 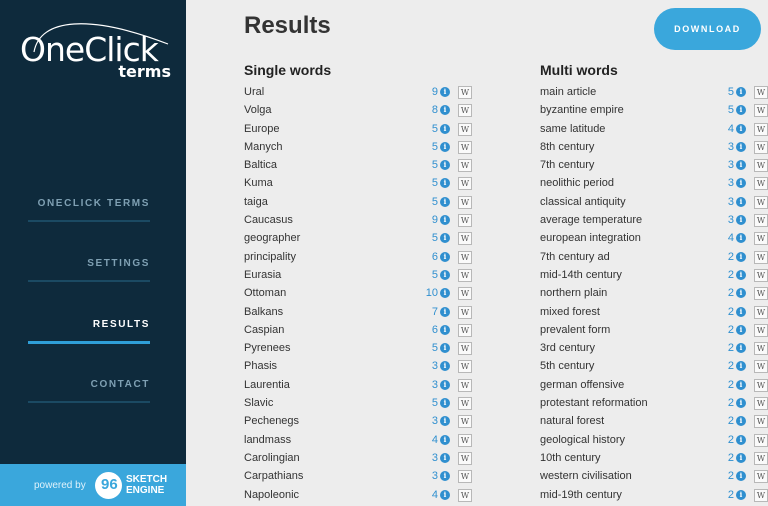 I want to click on term-text: average temperature, so click(x=591, y=220).